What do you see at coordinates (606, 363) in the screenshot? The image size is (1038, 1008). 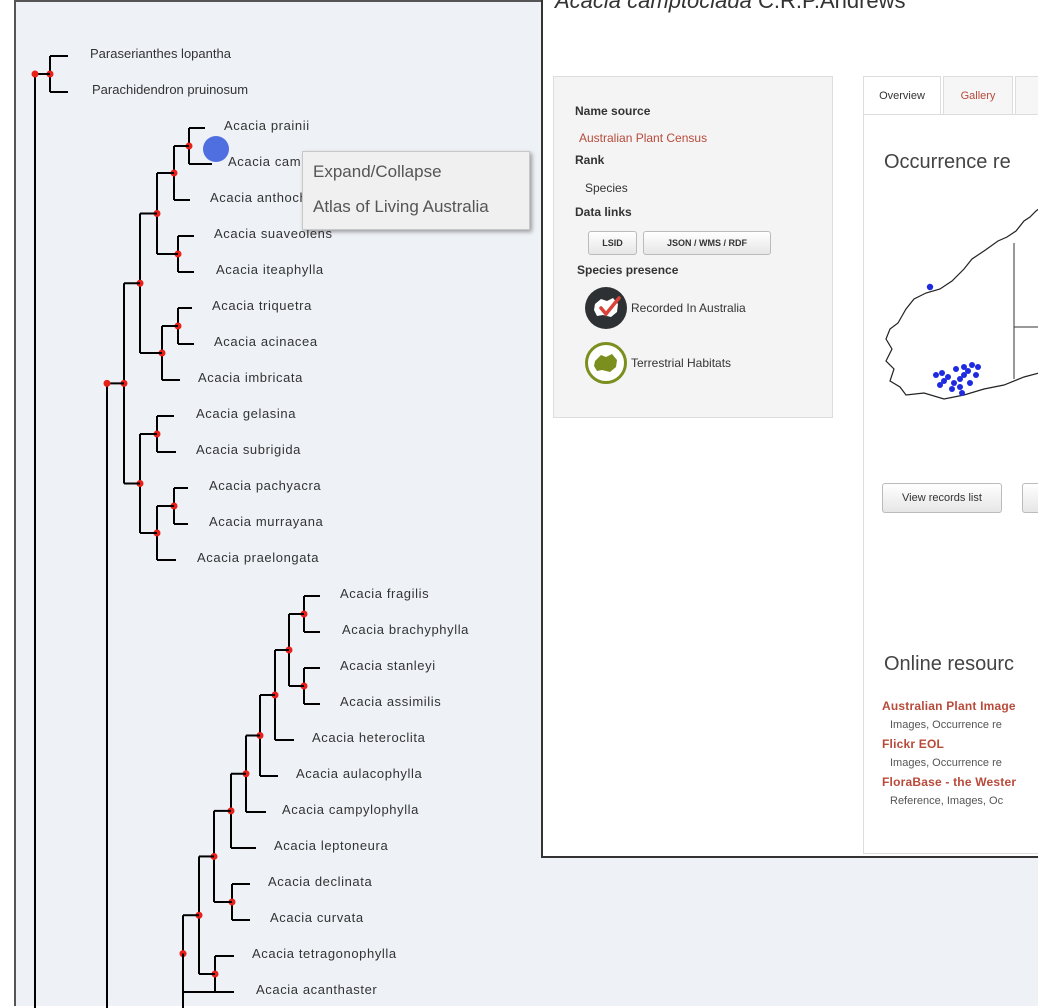 I see `terrestrial-habitat-icon` at bounding box center [606, 363].